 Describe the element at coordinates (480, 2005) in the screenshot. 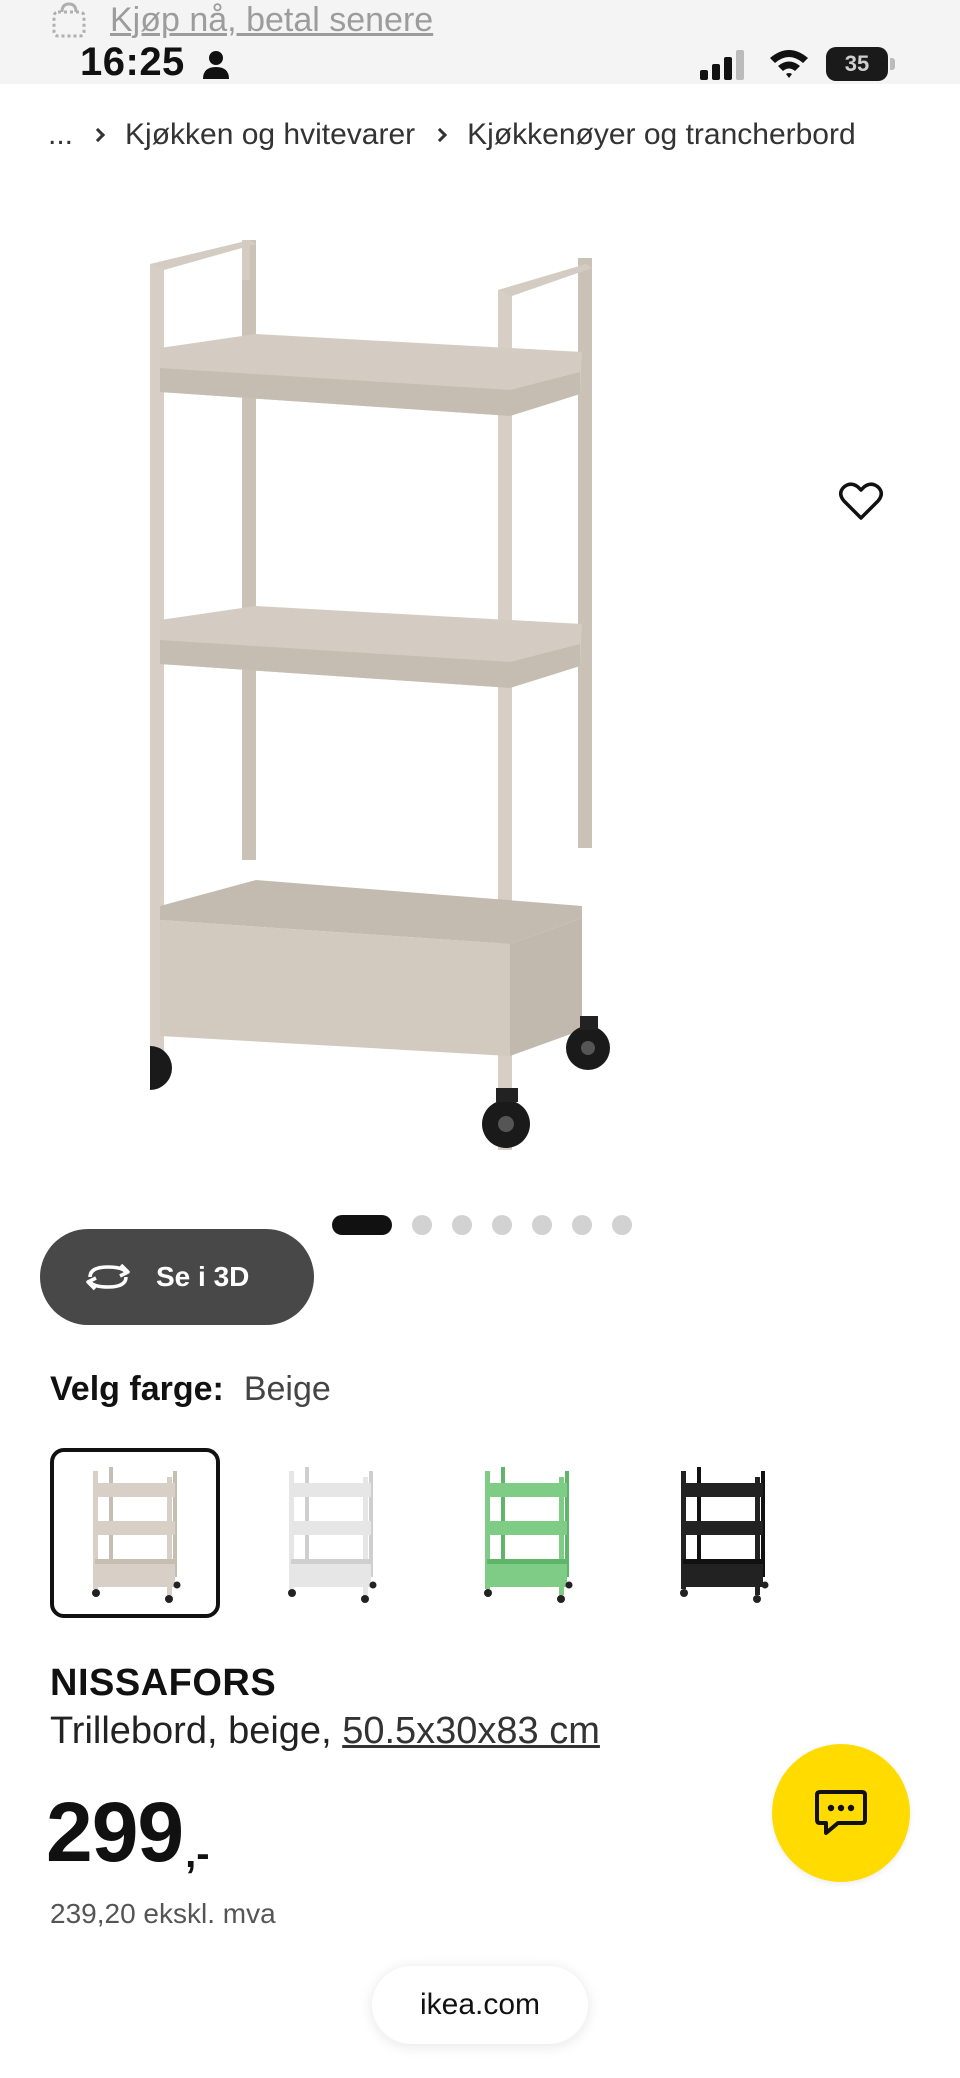

I see `browser-url-pill: ikea.com` at that location.